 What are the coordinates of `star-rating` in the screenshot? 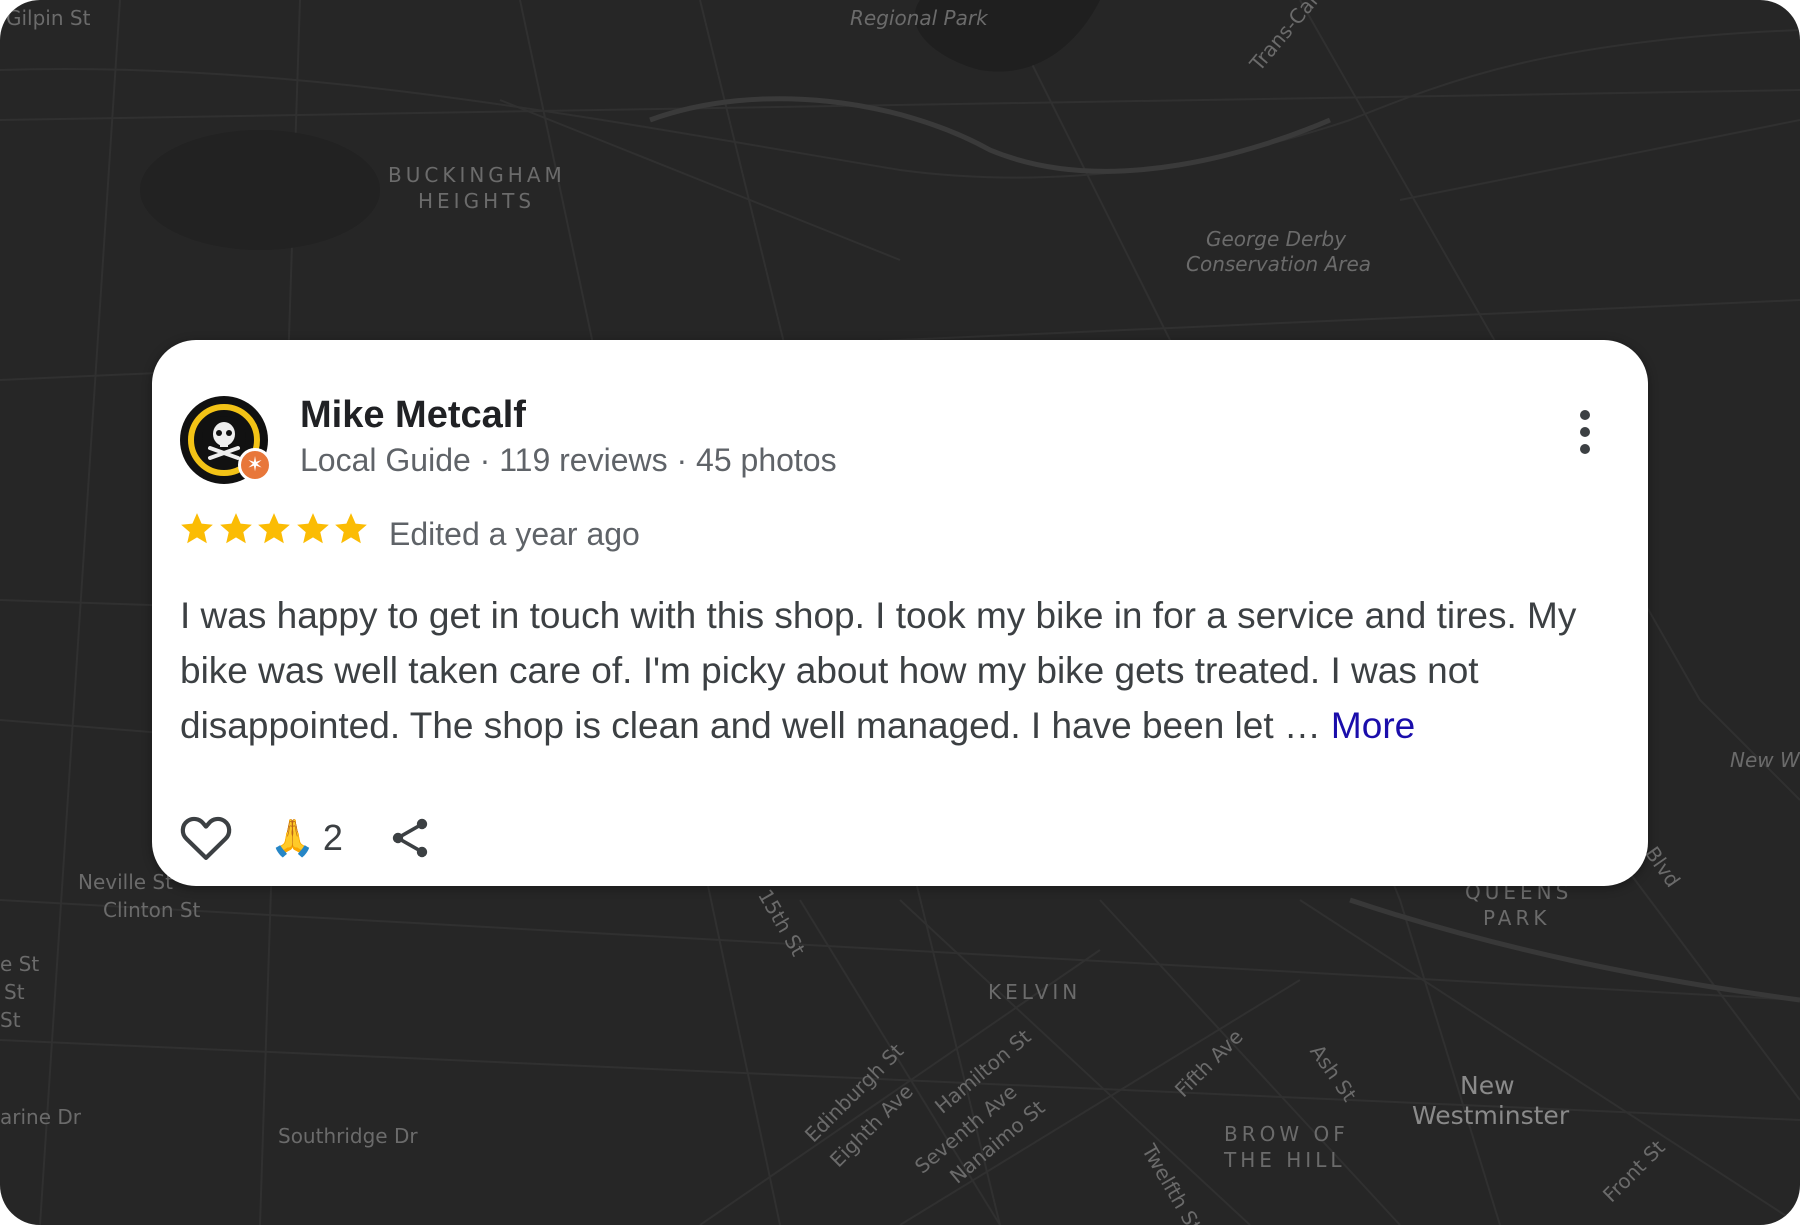 It's located at (274, 531).